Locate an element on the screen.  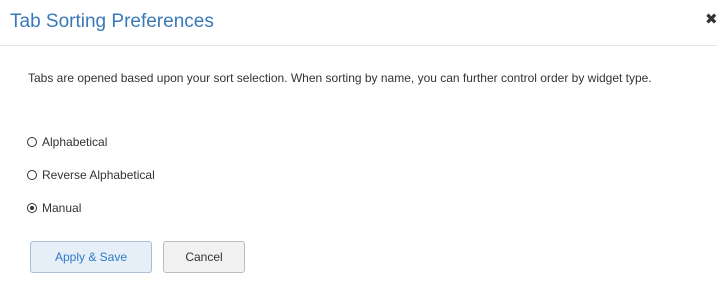
dialog-buttons: Apply & Save Cancel is located at coordinates (137, 257).